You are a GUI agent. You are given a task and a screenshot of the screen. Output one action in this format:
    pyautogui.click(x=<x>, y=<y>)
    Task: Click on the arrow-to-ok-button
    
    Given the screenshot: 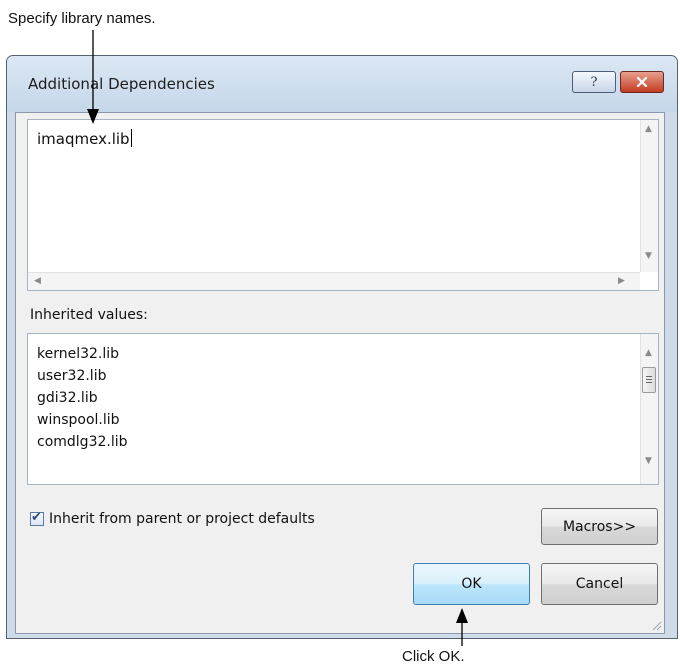 What is the action you would take?
    pyautogui.click(x=462, y=627)
    